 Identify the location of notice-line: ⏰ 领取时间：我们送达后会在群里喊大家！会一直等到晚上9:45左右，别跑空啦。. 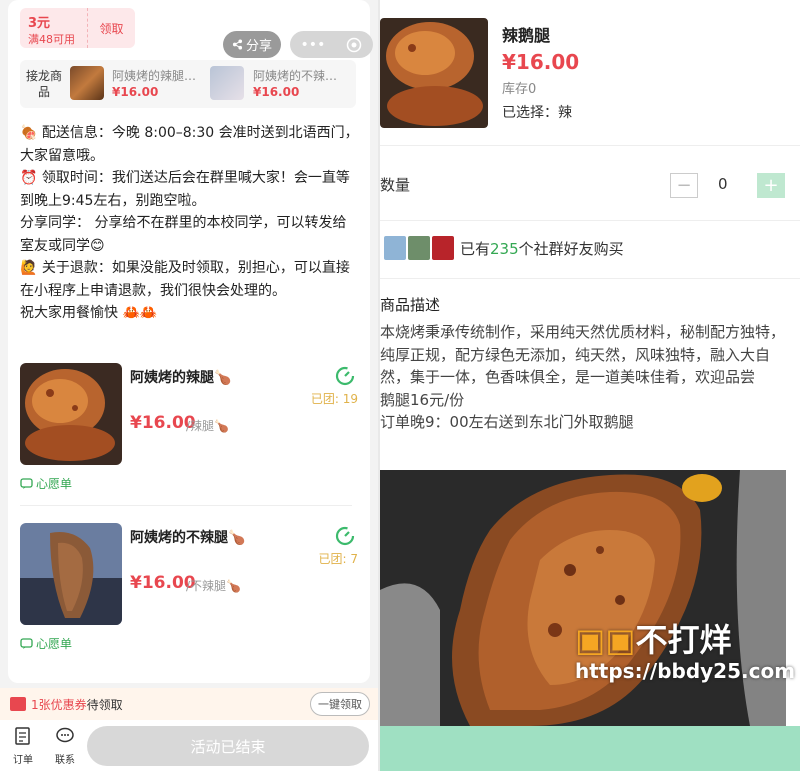
(185, 189).